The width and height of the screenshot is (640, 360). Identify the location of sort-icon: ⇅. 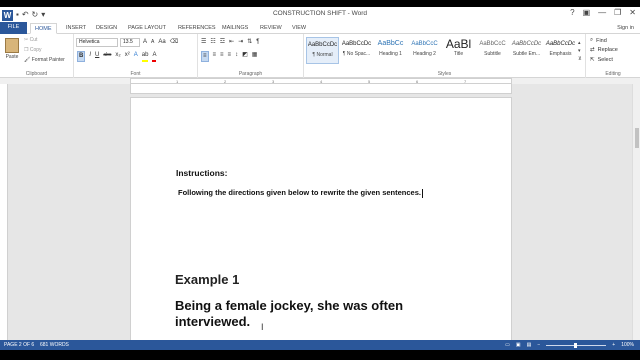
(249, 42).